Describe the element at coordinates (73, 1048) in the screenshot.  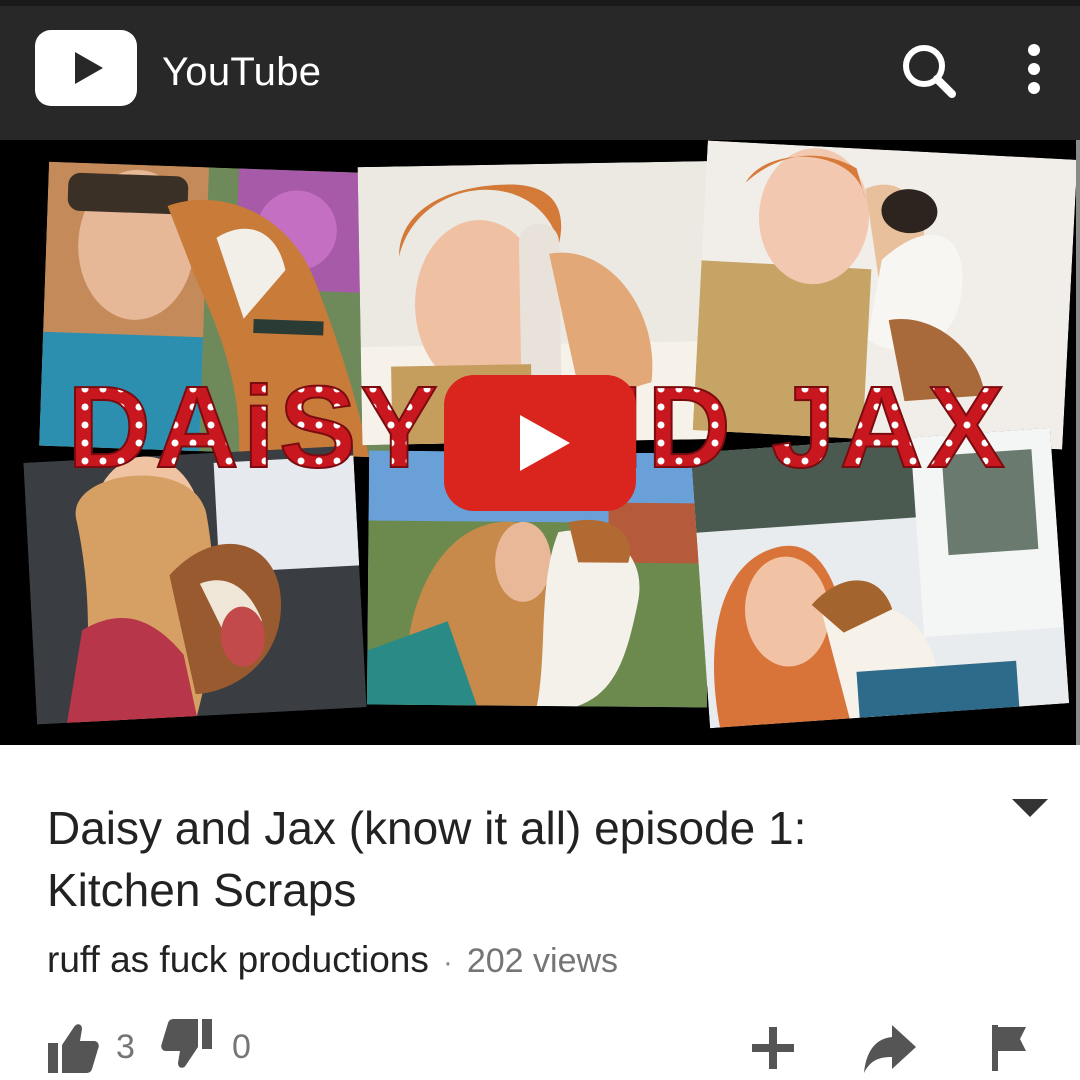
I see `thumbs-up-icon` at that location.